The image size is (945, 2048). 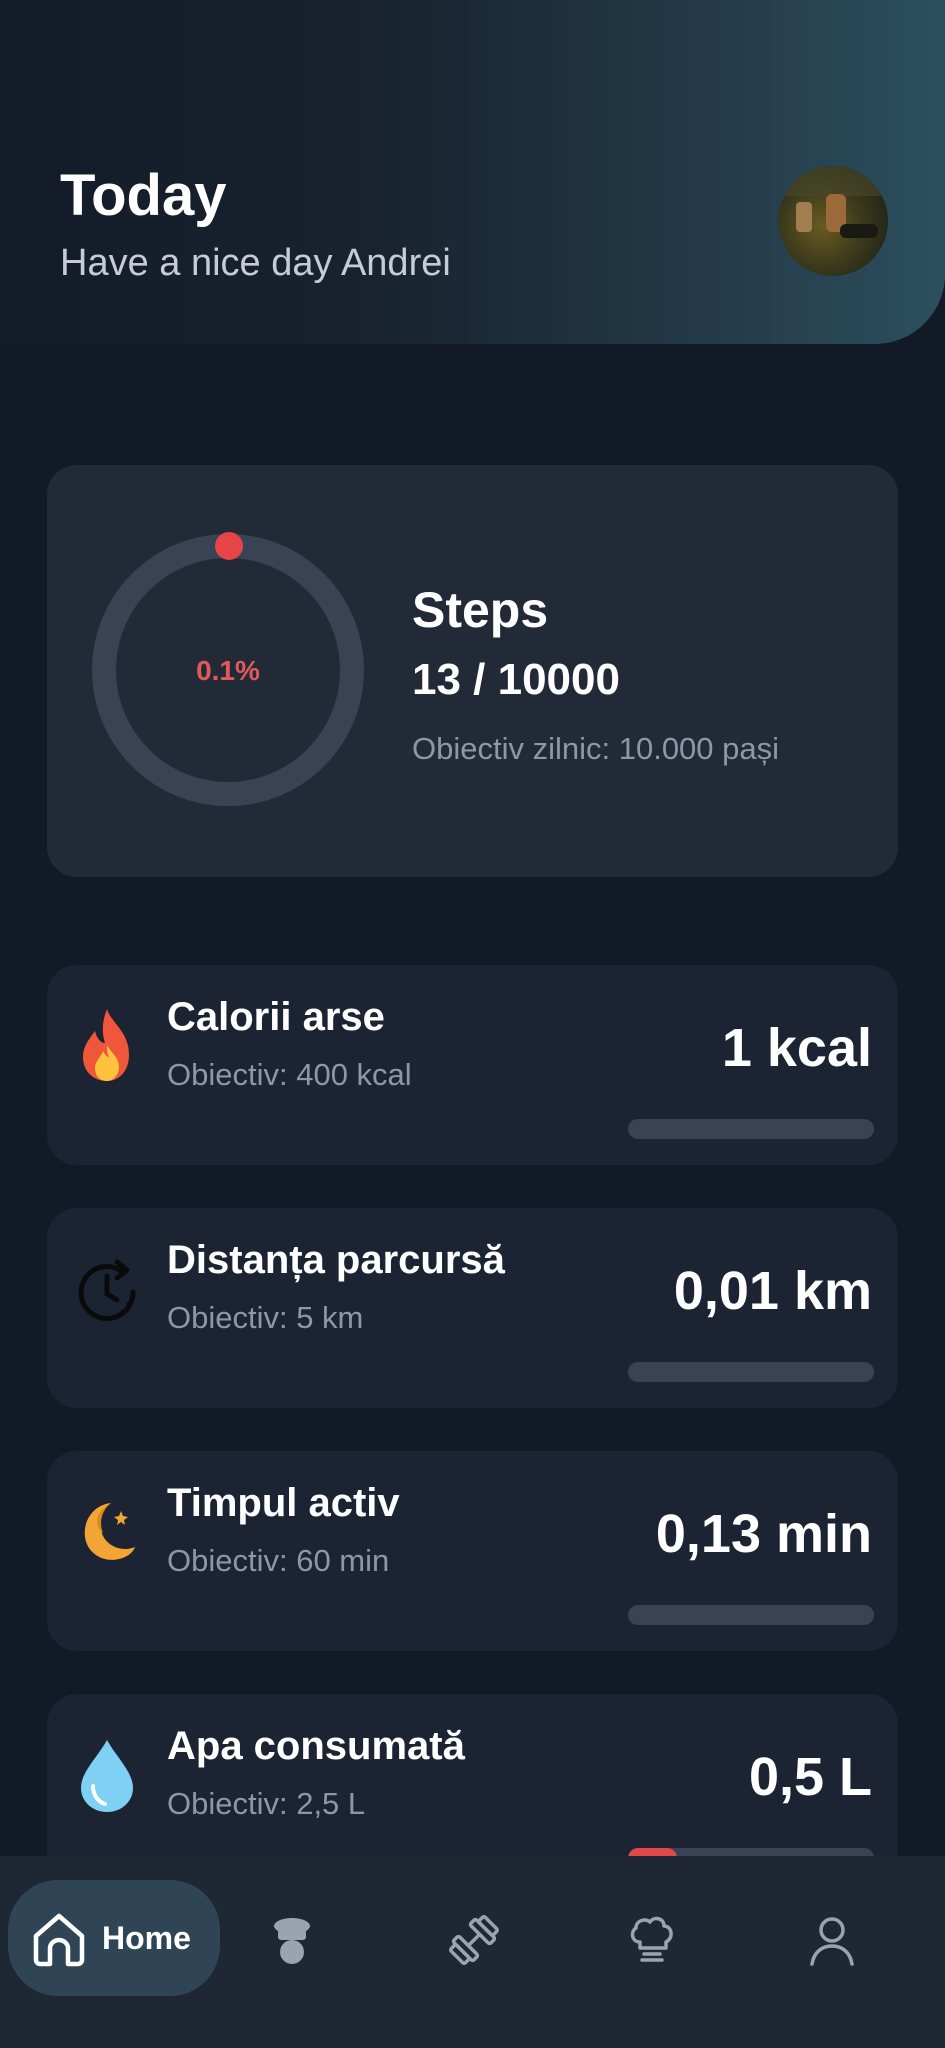 I want to click on steps-percent: 0.1%, so click(x=228, y=670).